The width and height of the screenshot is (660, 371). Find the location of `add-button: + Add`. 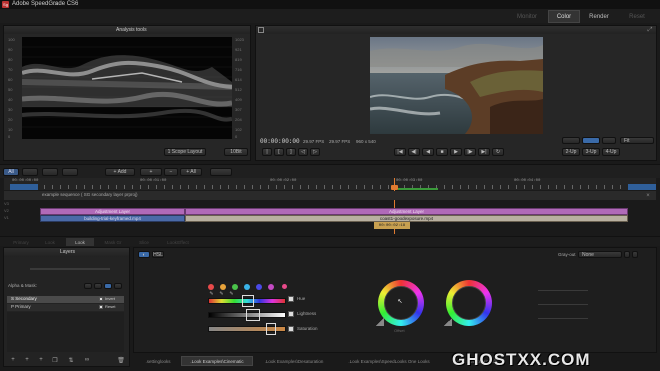

add-button: + Add is located at coordinates (120, 172).